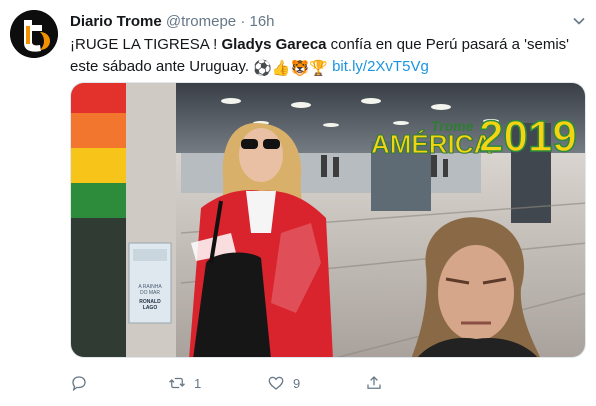 This screenshot has width=596, height=406. I want to click on tweet-actions: 1 9, so click(328, 384).